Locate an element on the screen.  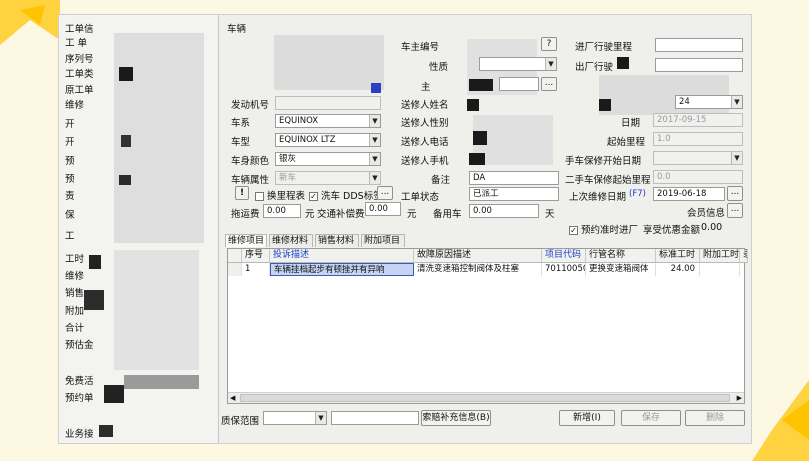
table-cell: 24.00 is located at coordinates (678, 269).